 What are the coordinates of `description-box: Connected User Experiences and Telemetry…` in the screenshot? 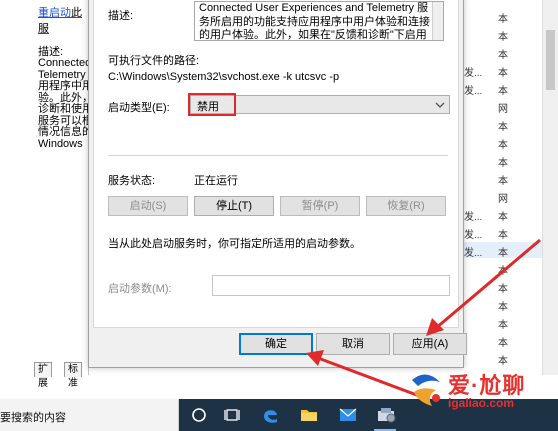 It's located at (319, 21).